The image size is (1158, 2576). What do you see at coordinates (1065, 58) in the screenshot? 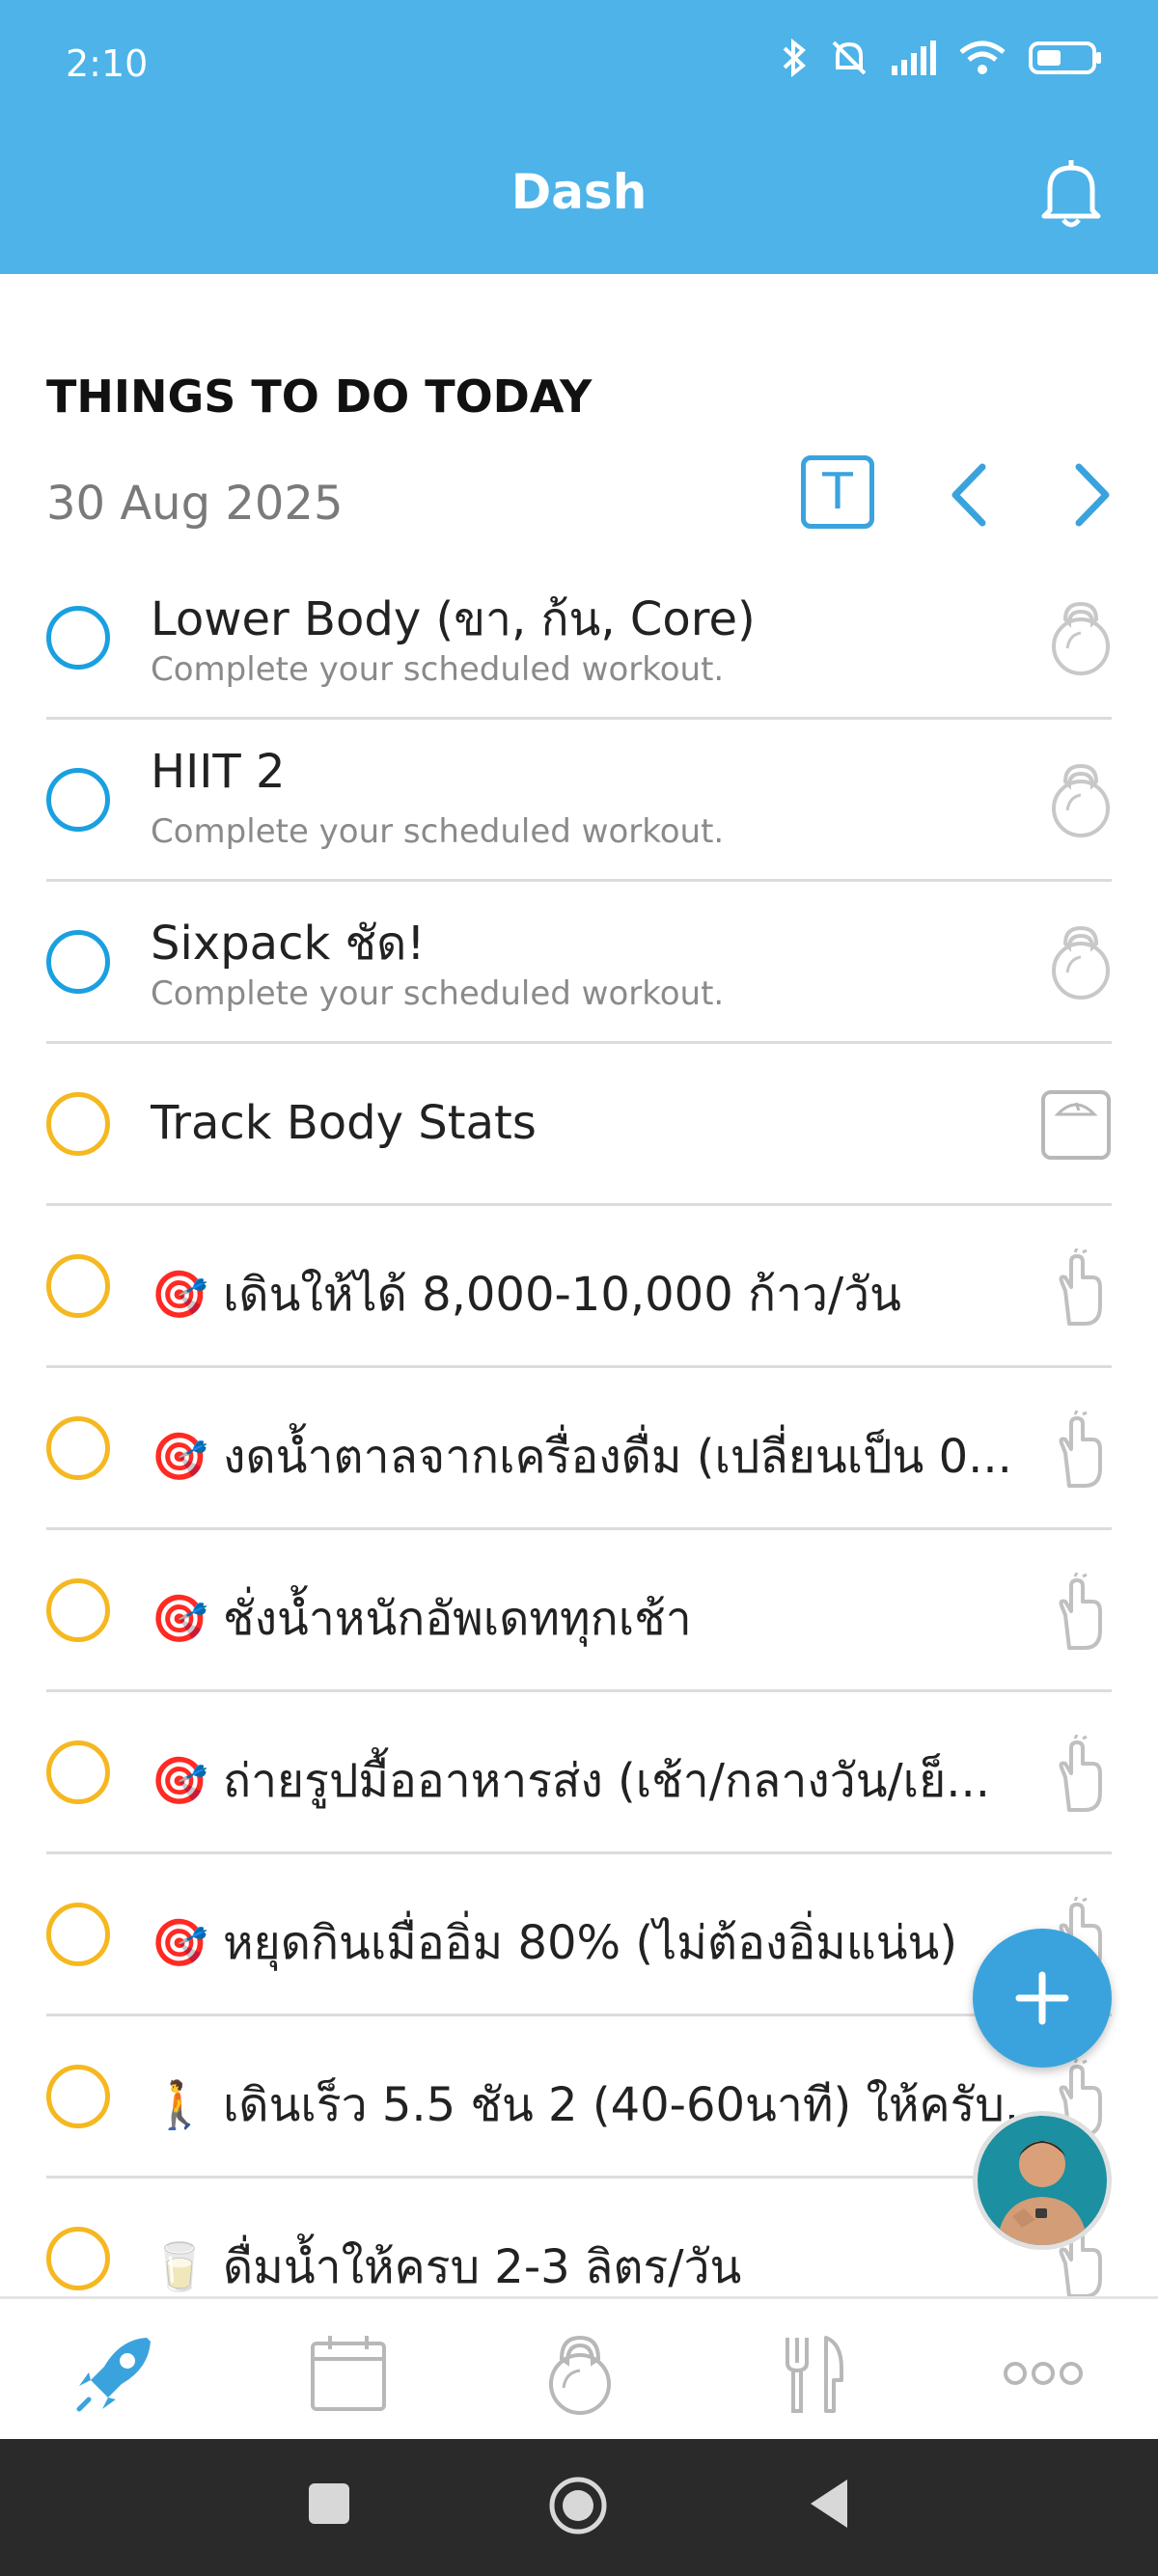
I see `battery-icon` at bounding box center [1065, 58].